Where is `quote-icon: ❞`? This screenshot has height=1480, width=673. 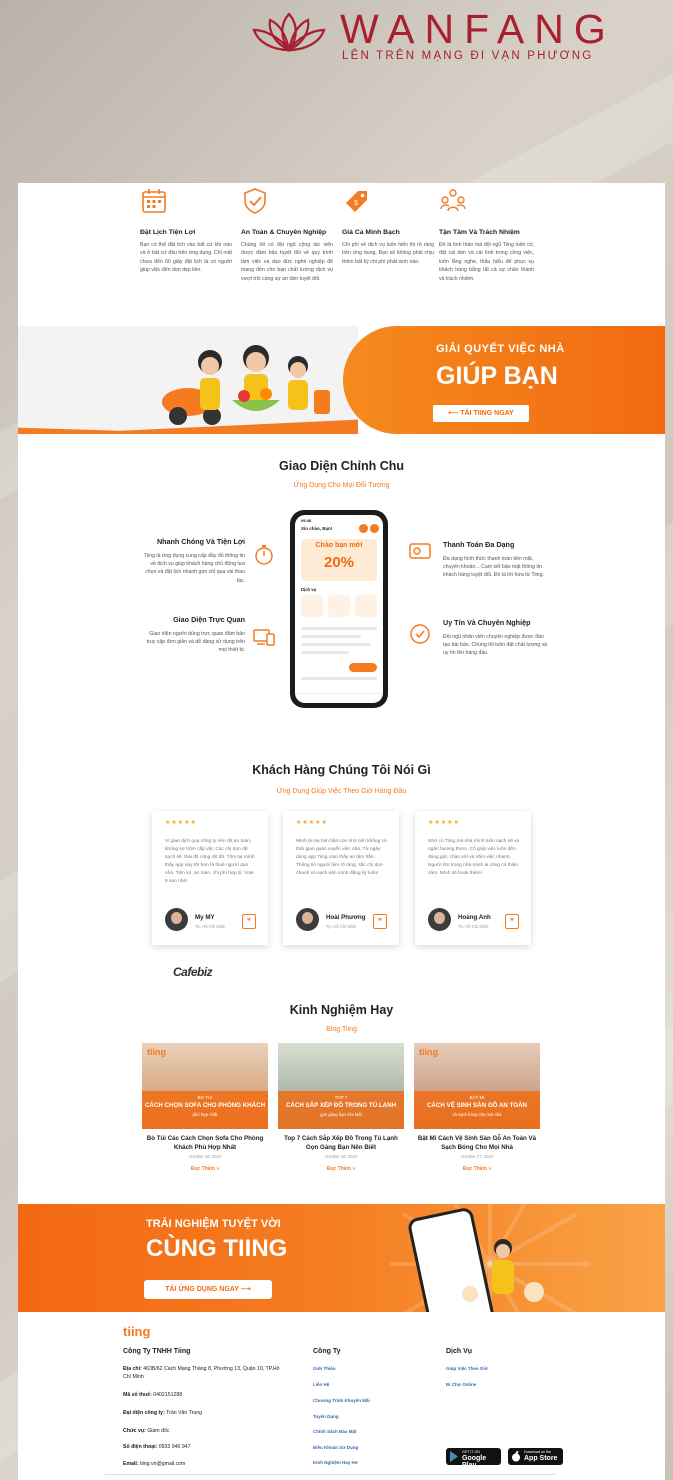 quote-icon: ❞ is located at coordinates (249, 921).